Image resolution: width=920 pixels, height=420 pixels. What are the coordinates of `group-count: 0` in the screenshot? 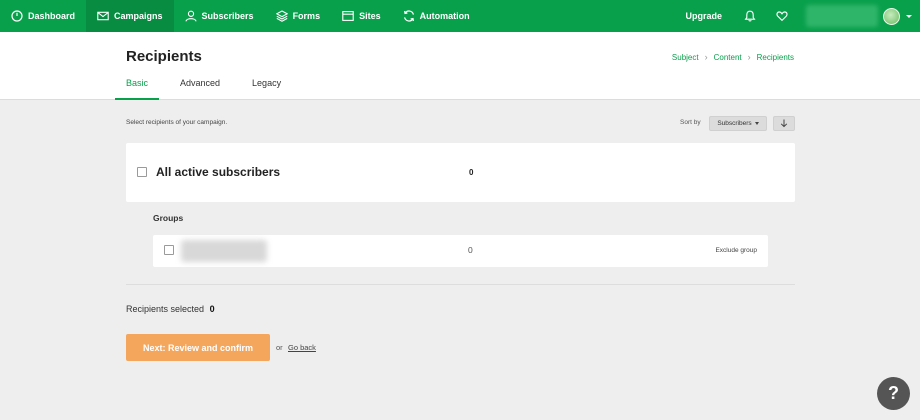 It's located at (470, 250).